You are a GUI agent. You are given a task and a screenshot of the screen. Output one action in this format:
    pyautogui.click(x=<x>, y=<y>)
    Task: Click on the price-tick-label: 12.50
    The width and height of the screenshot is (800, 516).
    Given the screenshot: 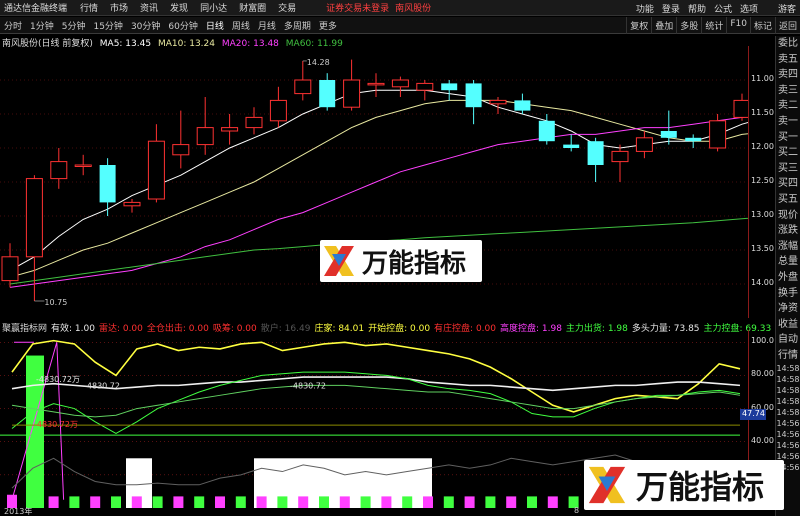 What is the action you would take?
    pyautogui.click(x=762, y=180)
    